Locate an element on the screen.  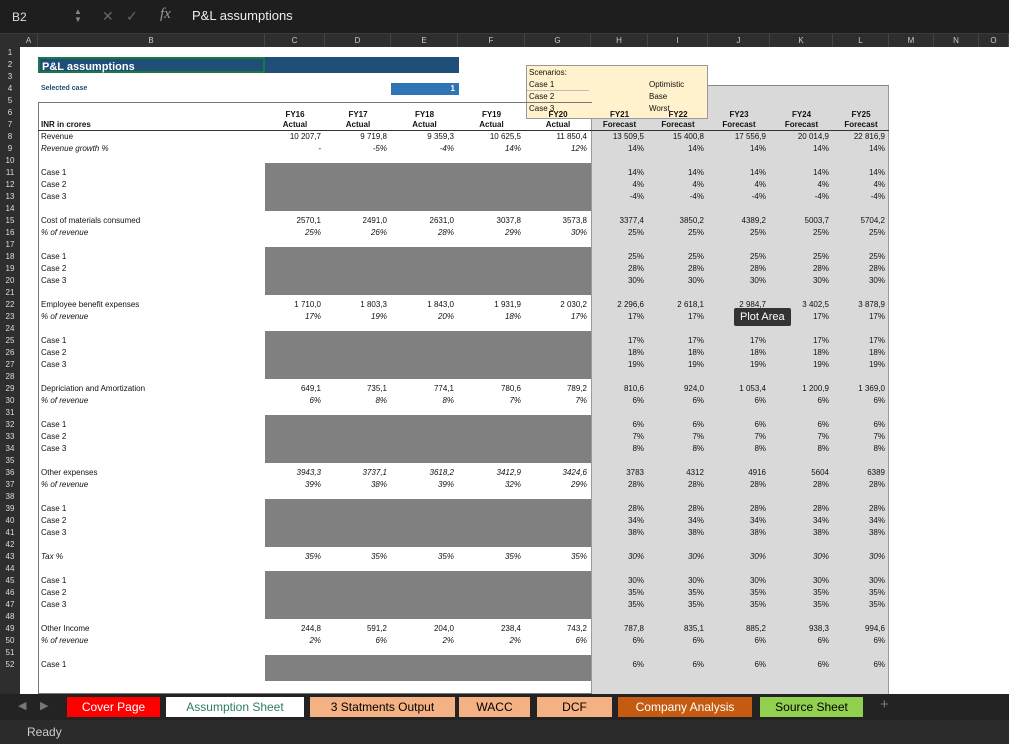
value-cell: 2570,1 is located at coordinates (293, 221).